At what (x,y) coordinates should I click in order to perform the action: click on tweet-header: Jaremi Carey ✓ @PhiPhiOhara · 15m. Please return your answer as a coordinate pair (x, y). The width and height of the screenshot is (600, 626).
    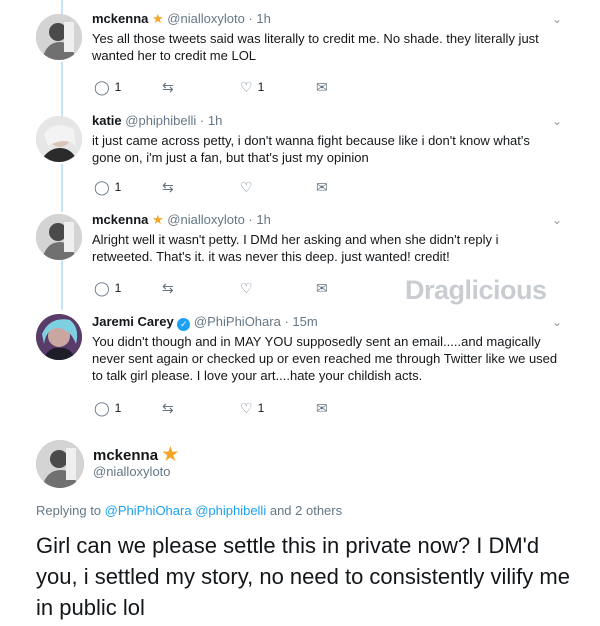
    Looking at the image, I should click on (205, 322).